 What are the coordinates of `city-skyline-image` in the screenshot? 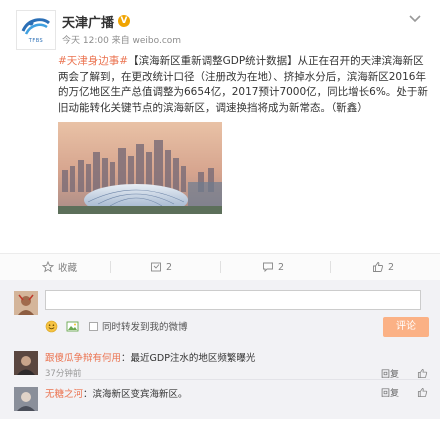 It's located at (140, 168).